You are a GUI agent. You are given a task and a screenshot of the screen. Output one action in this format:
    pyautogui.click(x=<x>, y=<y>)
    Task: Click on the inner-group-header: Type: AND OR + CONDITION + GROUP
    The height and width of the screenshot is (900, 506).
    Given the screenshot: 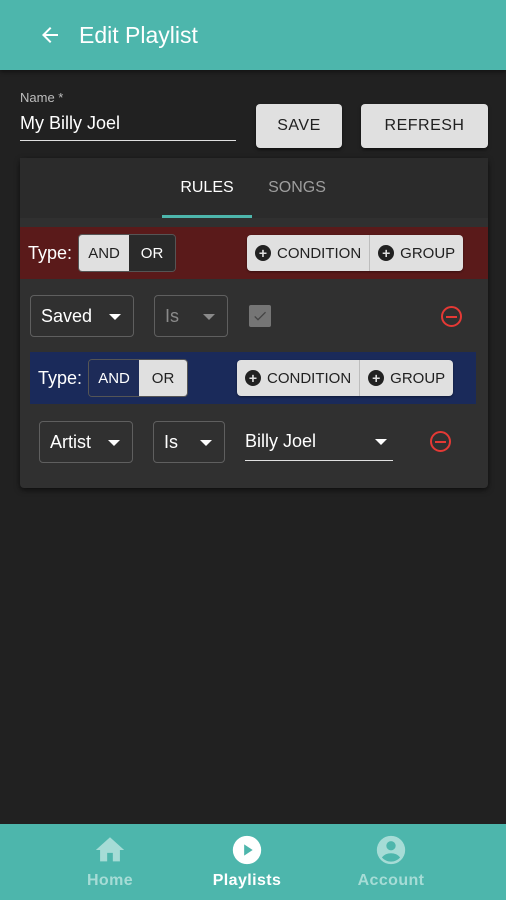 What is the action you would take?
    pyautogui.click(x=253, y=378)
    